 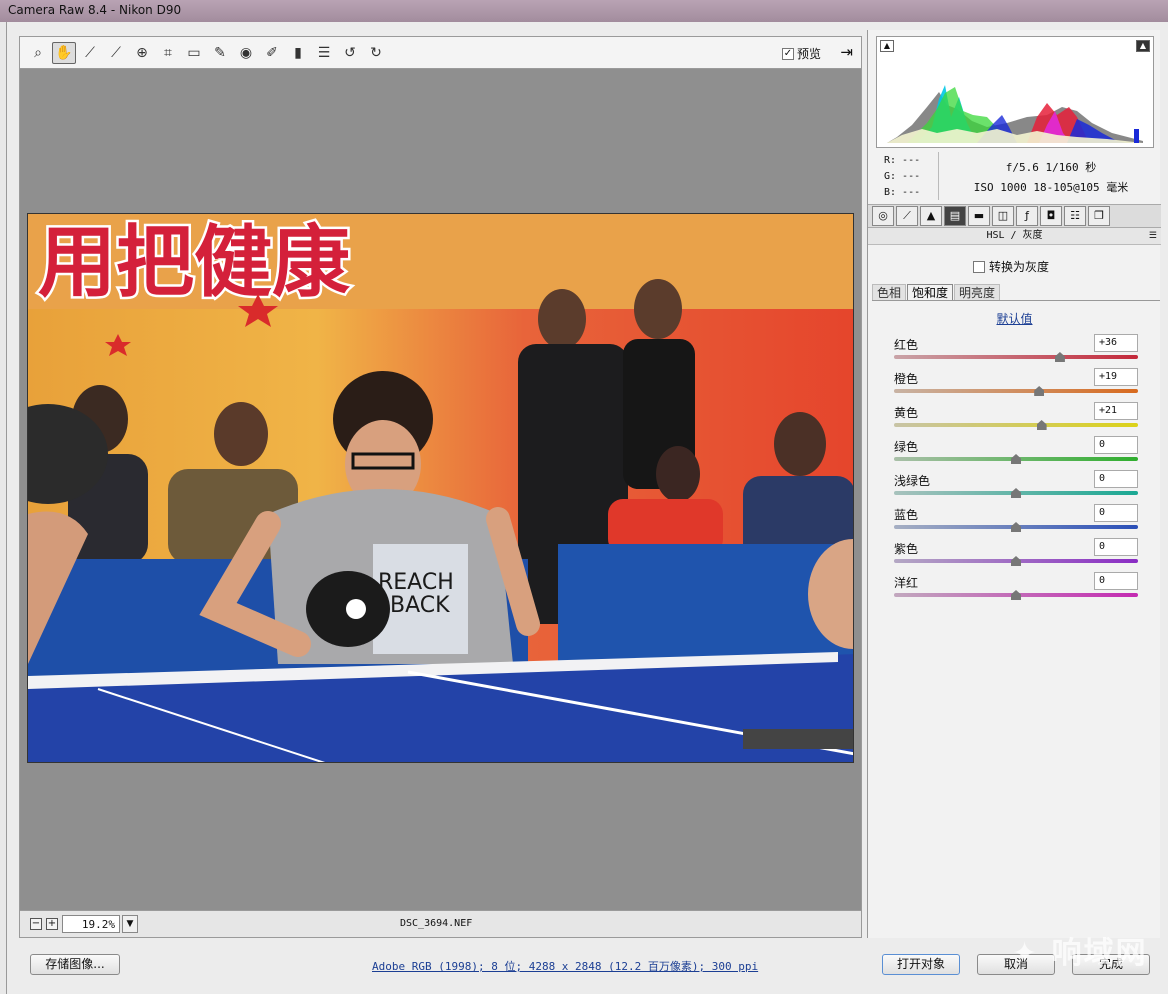 What do you see at coordinates (846, 52) in the screenshot?
I see `fullscreen-toggle-icon: ⇥` at bounding box center [846, 52].